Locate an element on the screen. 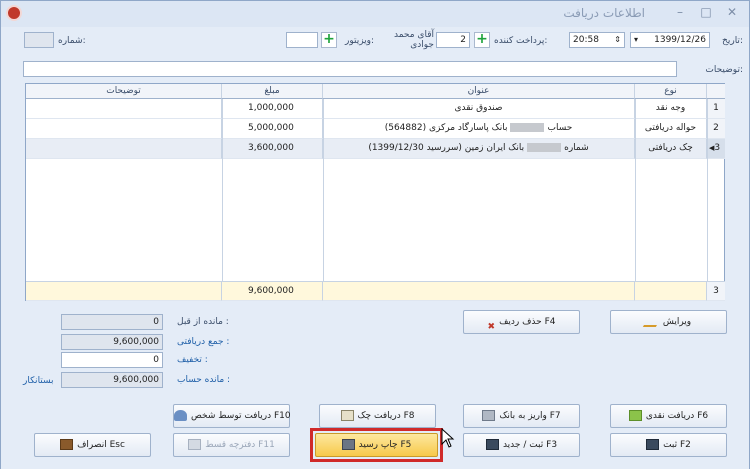 This screenshot has height=469, width=750. cell-title: حساب بانک پاسارگاد مرکزی (564882) is located at coordinates (479, 129).